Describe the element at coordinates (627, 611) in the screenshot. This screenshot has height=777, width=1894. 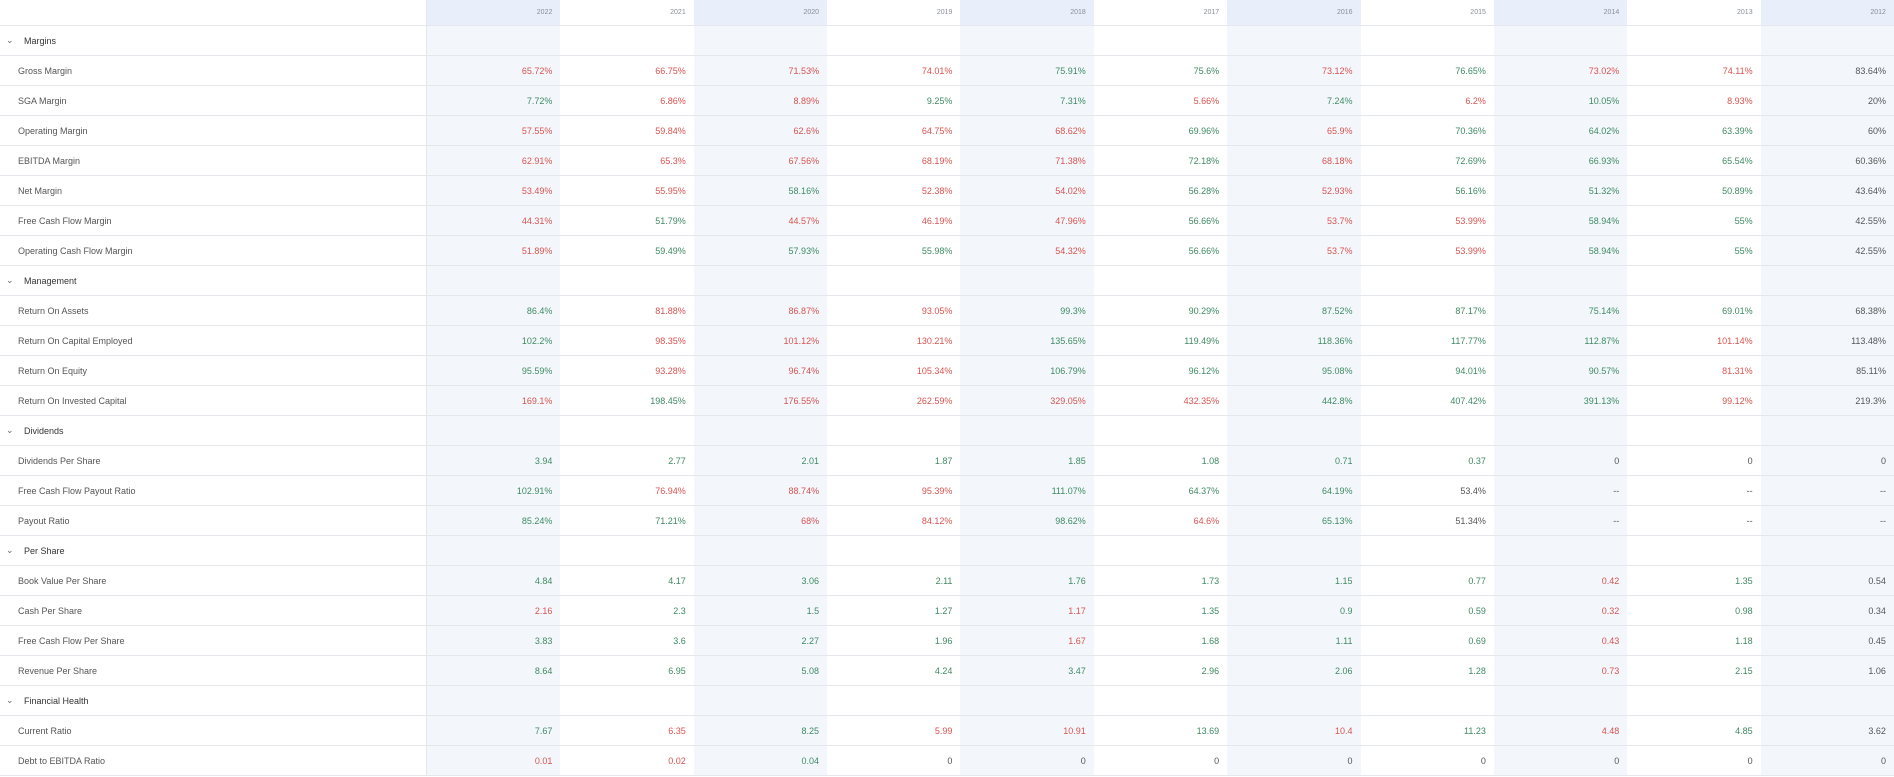
I see `metric-value: 2.3` at that location.